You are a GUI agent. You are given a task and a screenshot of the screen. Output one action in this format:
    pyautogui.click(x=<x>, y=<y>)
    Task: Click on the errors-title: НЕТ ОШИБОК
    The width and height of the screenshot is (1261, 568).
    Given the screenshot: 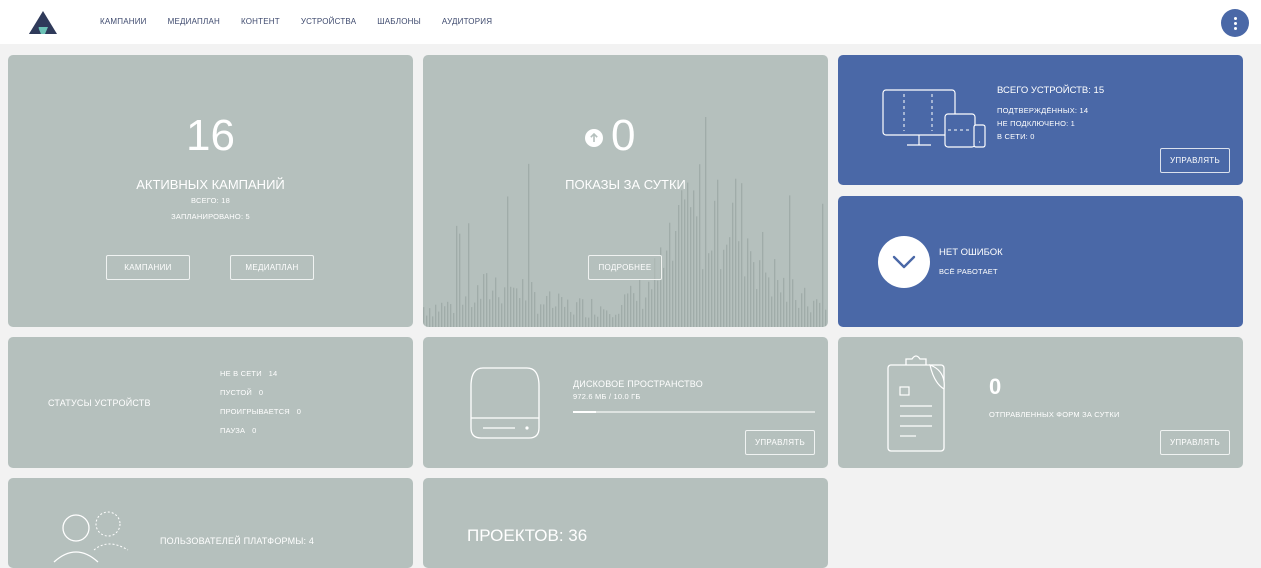 What is the action you would take?
    pyautogui.click(x=971, y=252)
    